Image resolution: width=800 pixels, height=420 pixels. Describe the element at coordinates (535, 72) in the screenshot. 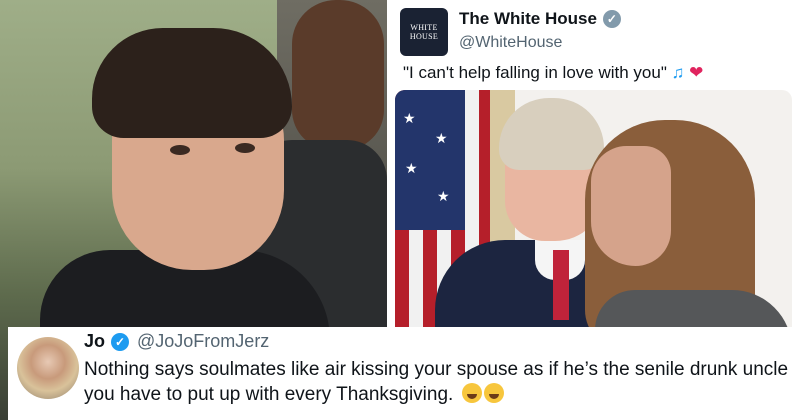

I see `tweet-text-body: "I can't help falling in love with you"` at that location.